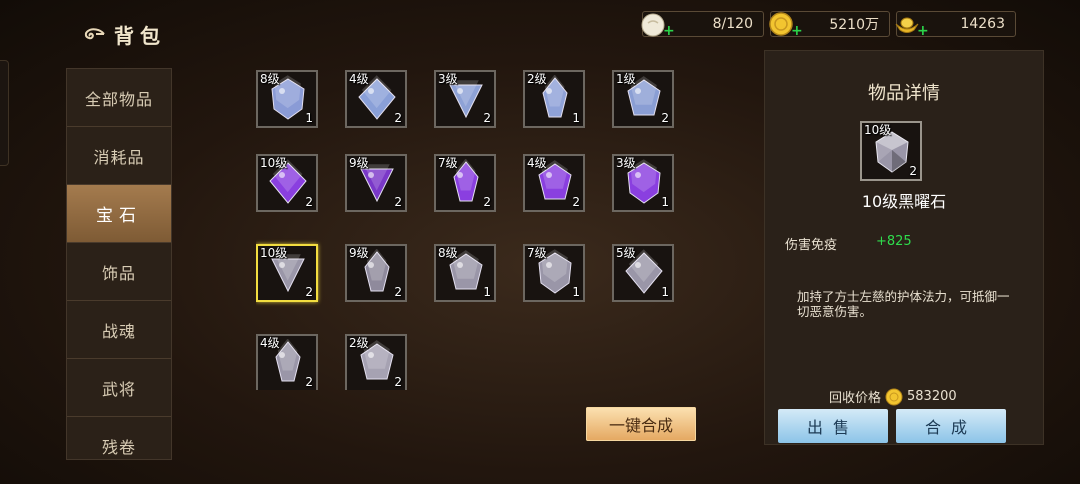  I want to click on recycle-price-label: 回收价格, so click(855, 398).